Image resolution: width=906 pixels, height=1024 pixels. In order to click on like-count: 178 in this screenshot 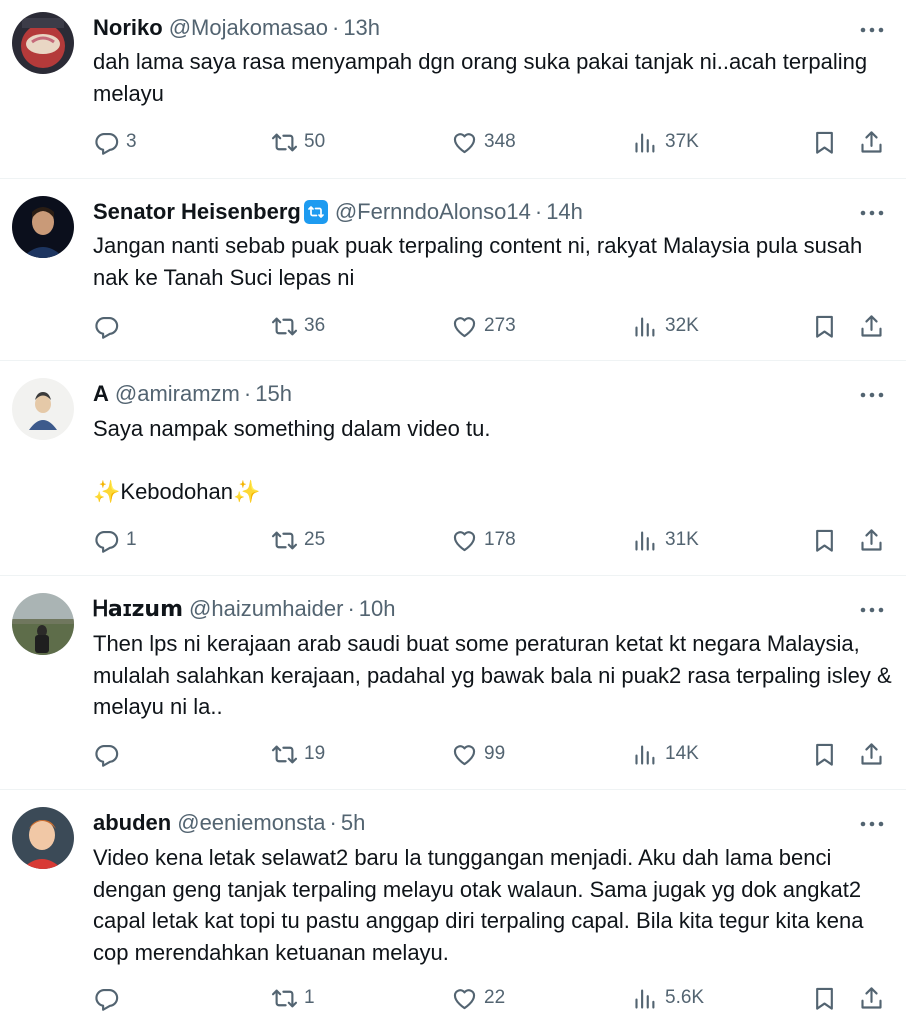, I will do `click(500, 539)`.